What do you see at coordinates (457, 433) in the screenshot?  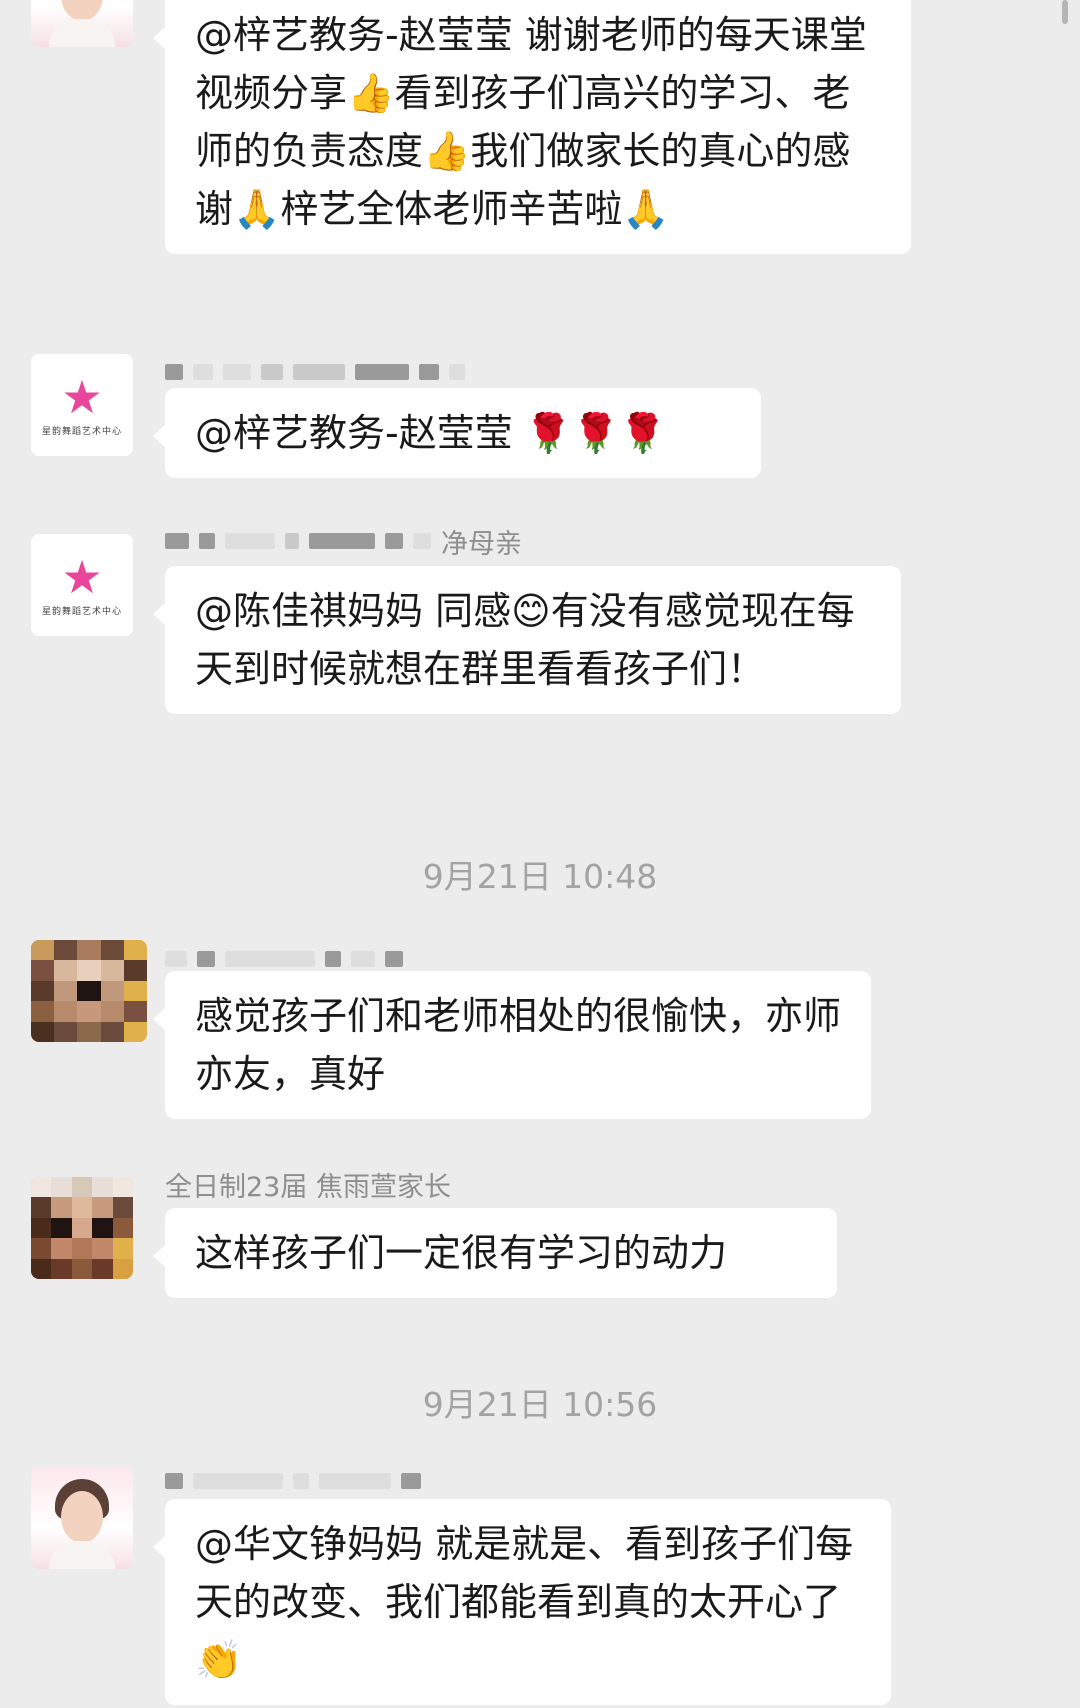 I see `message-bubble: @梓艺教务-赵莹莹 🌹🌹🌹` at bounding box center [457, 433].